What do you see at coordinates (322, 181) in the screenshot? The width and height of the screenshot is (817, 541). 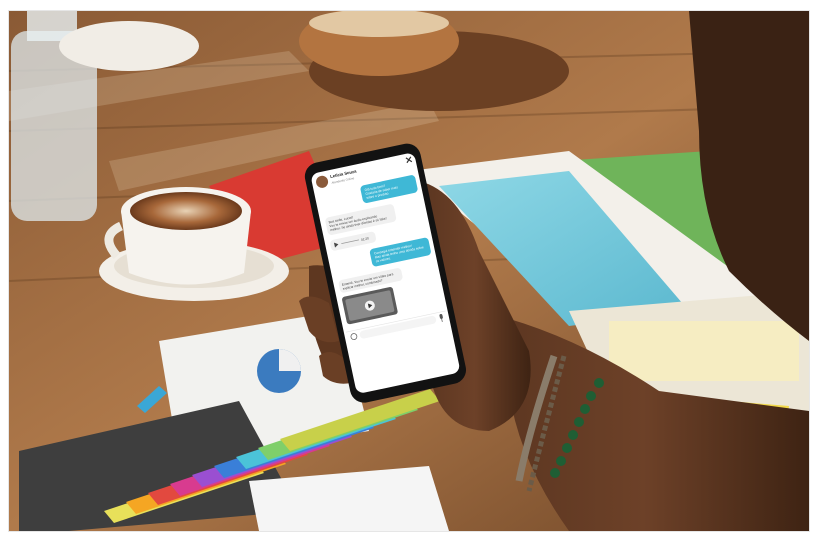 I see `avatar` at bounding box center [322, 181].